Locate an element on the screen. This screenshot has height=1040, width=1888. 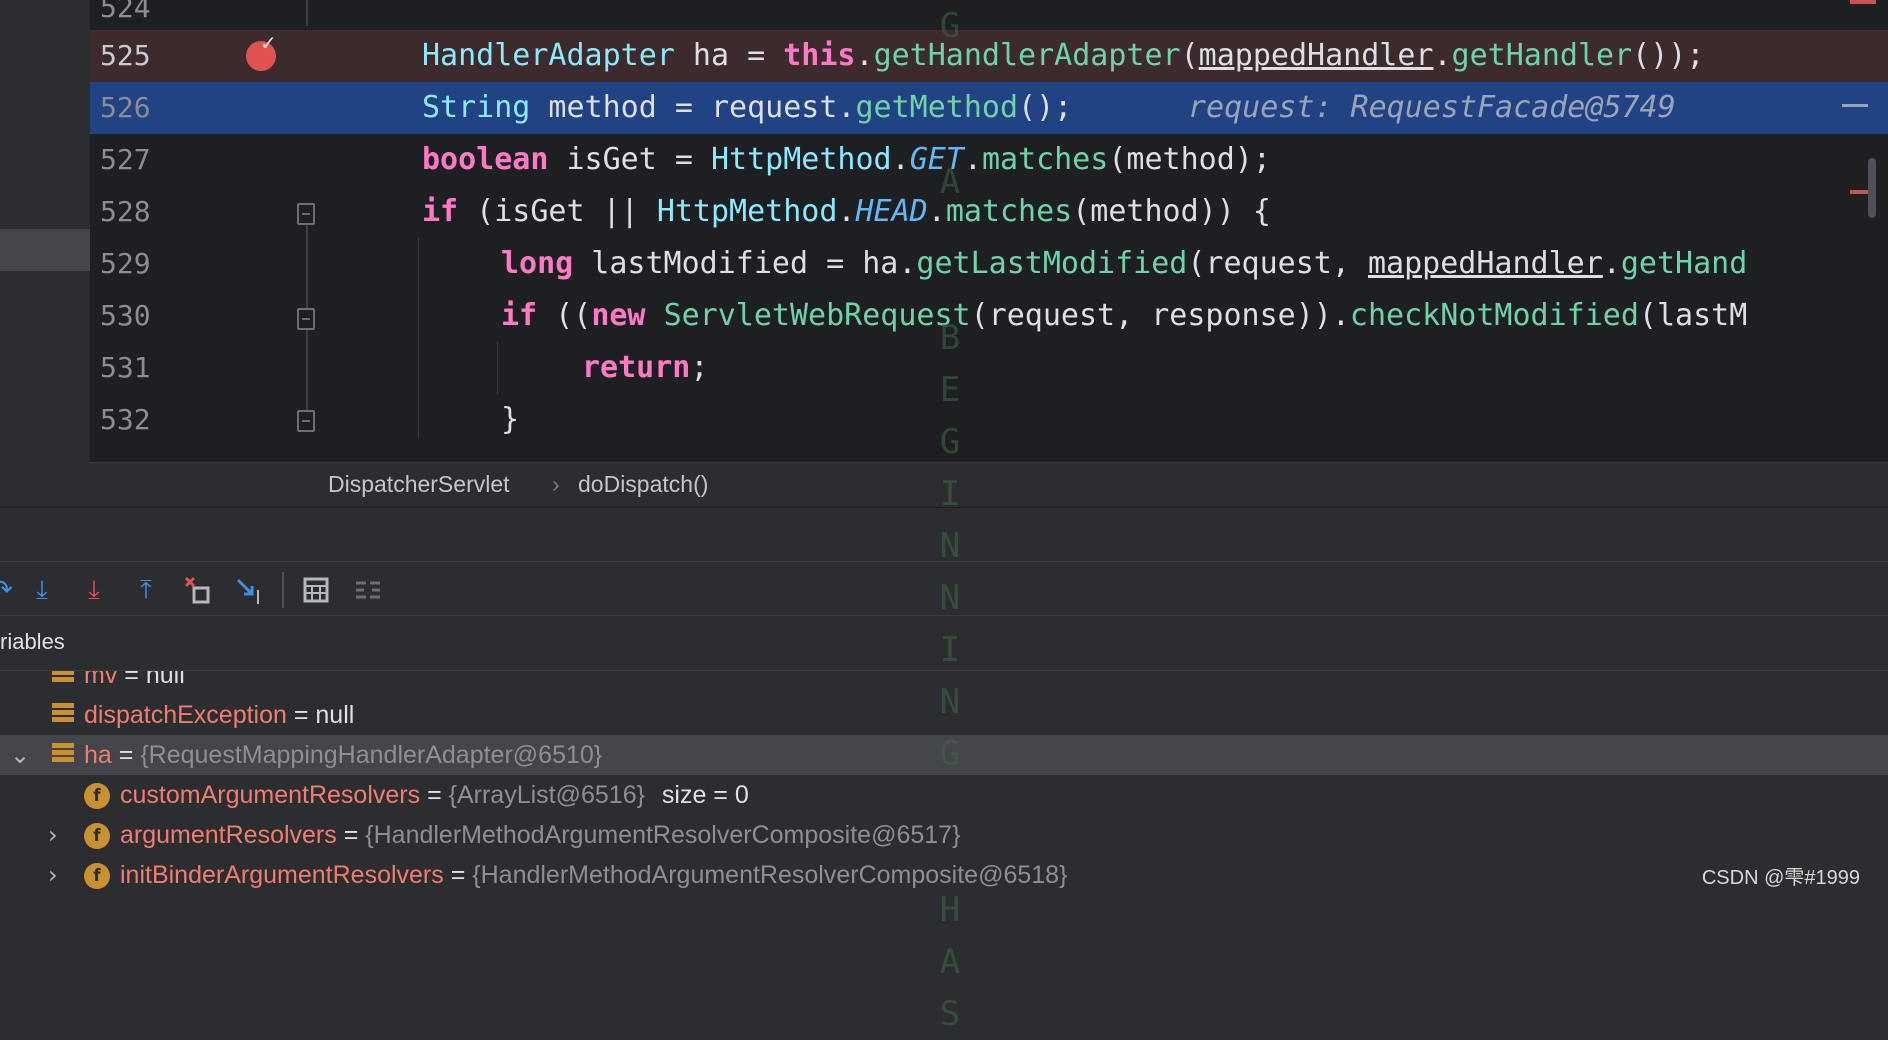
variable-row: mv = null is located at coordinates (944, 683).